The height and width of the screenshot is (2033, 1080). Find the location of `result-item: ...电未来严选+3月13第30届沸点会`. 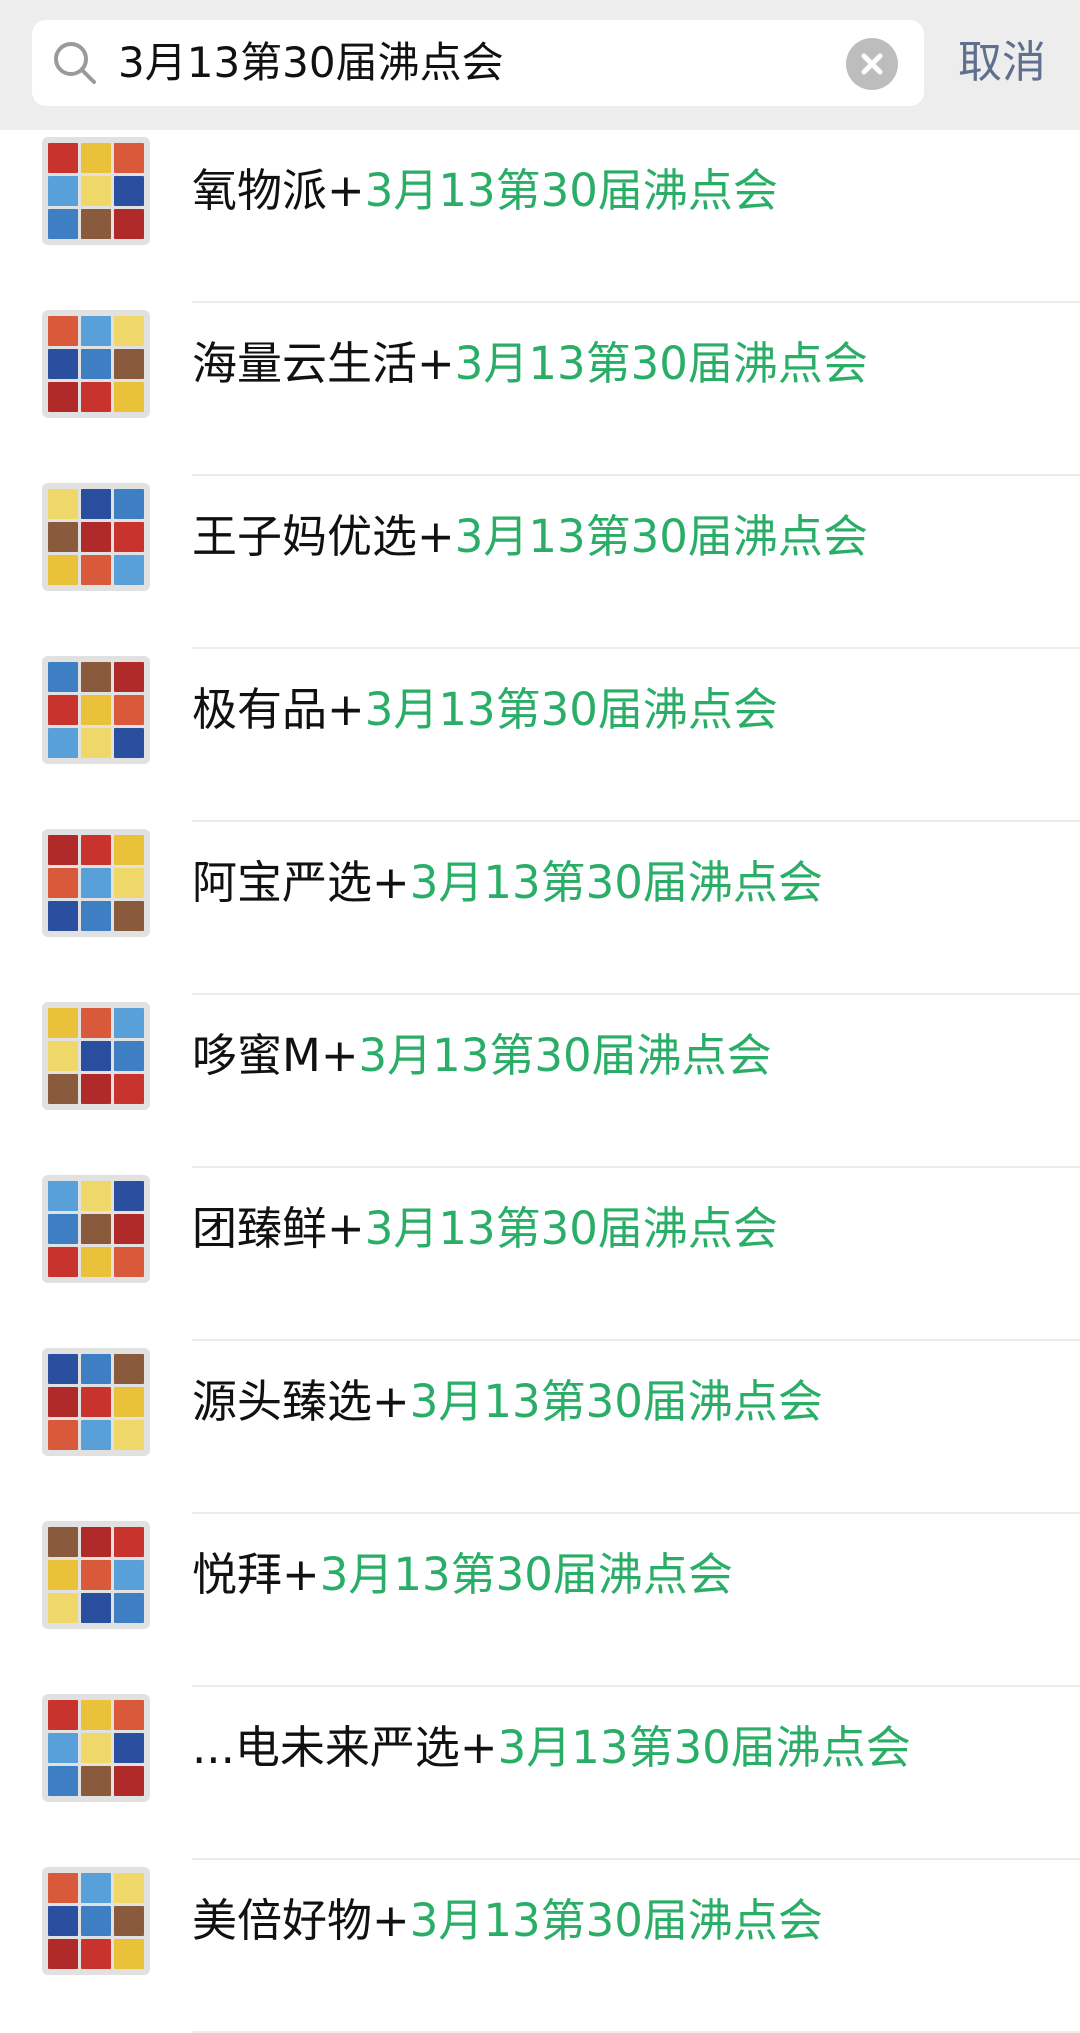

result-item: ...电未来严选+3月13第30届沸点会 is located at coordinates (540, 1773).